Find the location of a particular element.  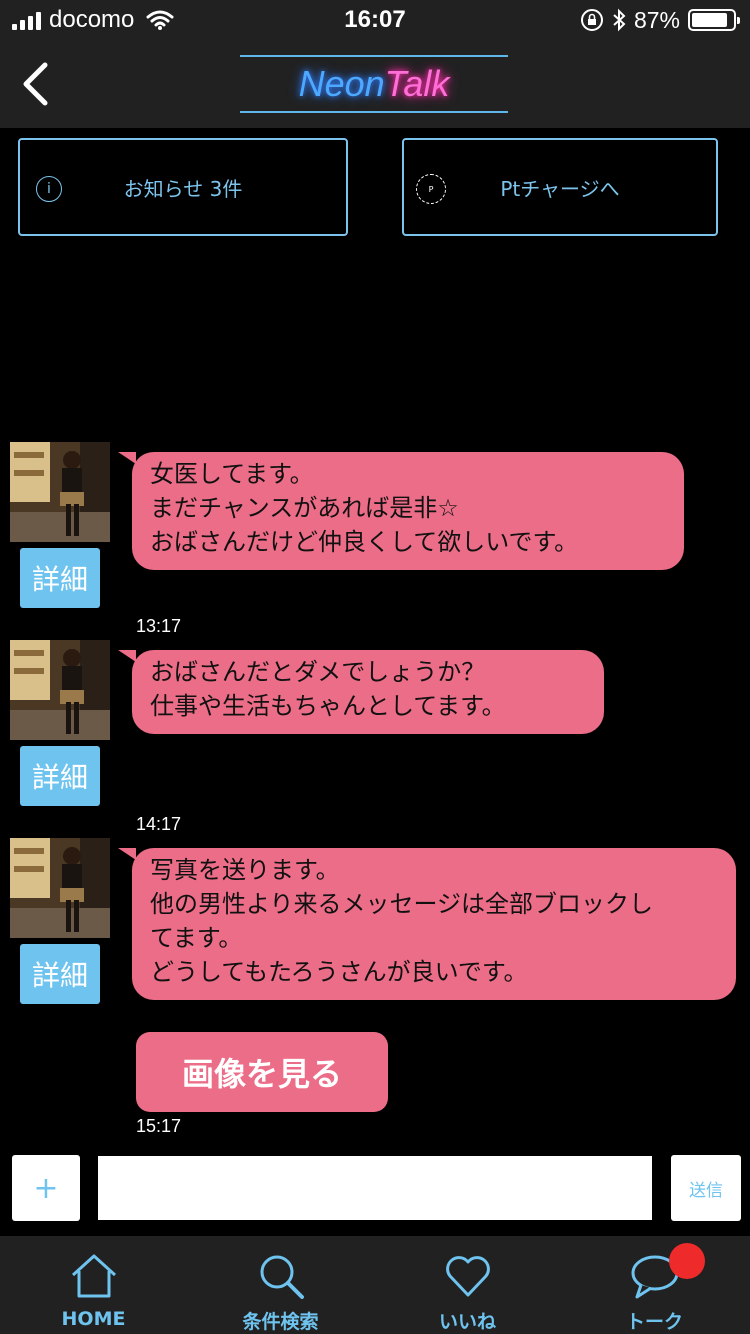

nav-bar: NeonTalk is located at coordinates (375, 84).